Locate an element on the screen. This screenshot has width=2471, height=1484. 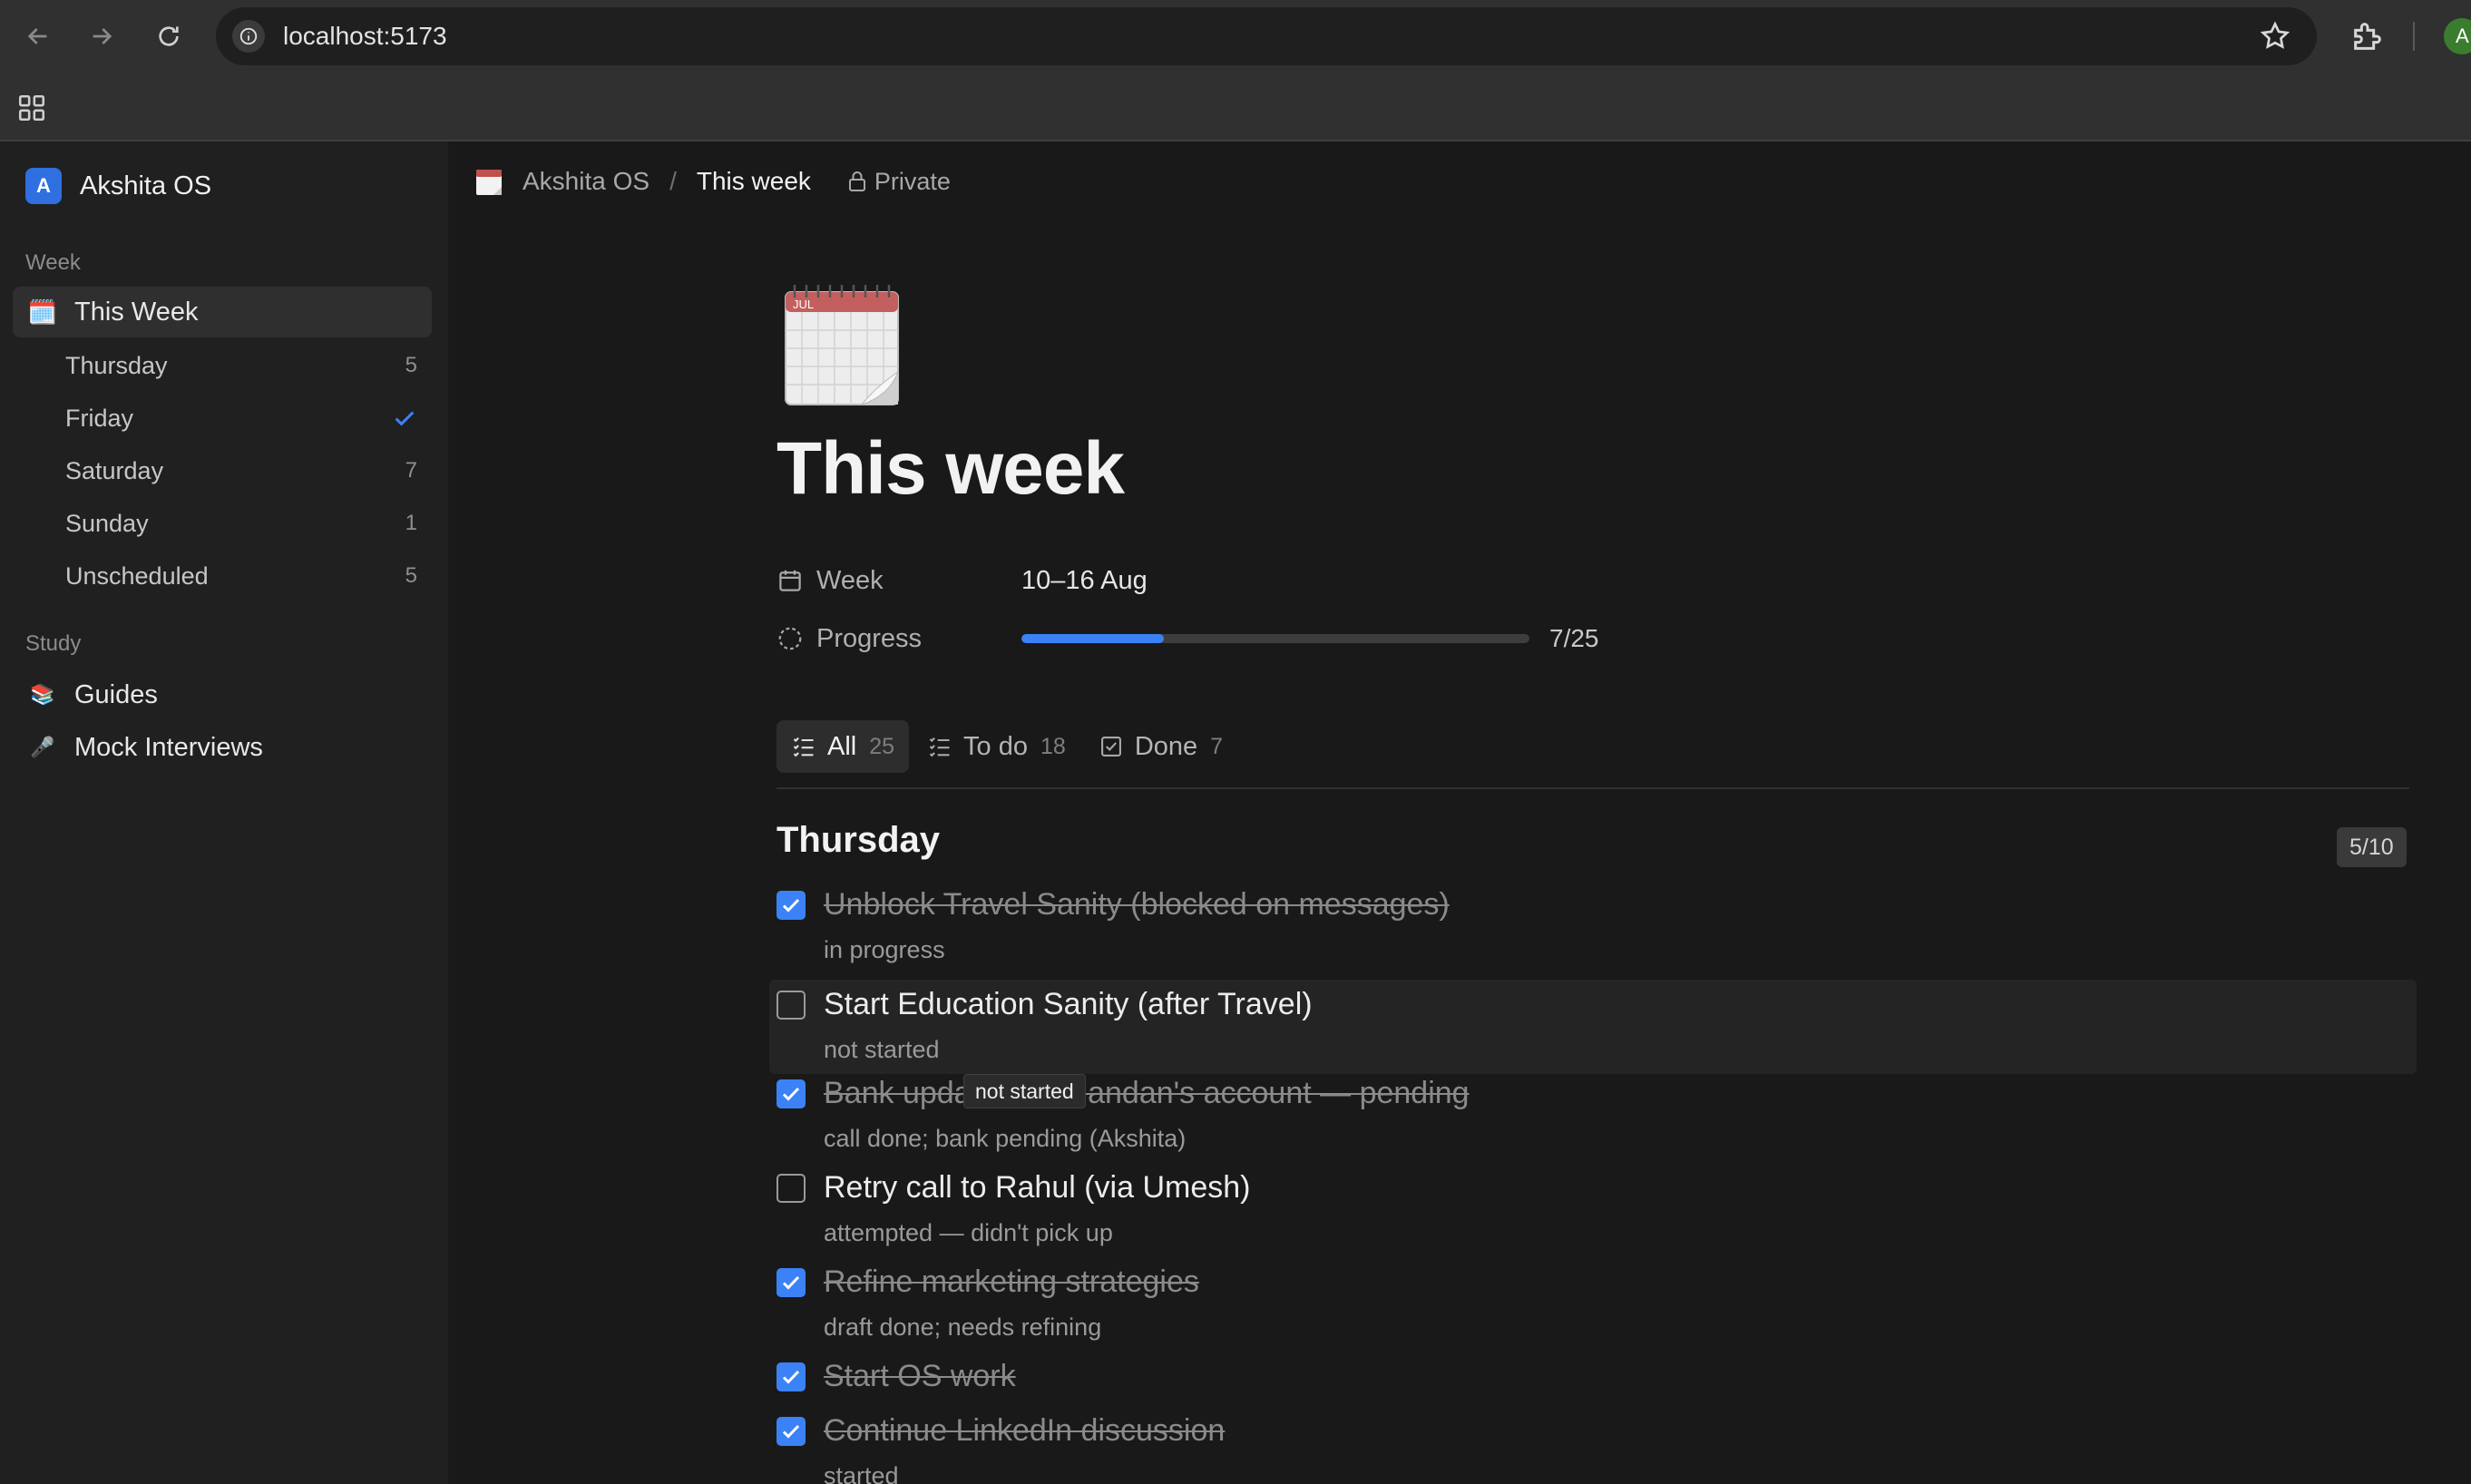
arrow-left-icon is located at coordinates (37, 36).